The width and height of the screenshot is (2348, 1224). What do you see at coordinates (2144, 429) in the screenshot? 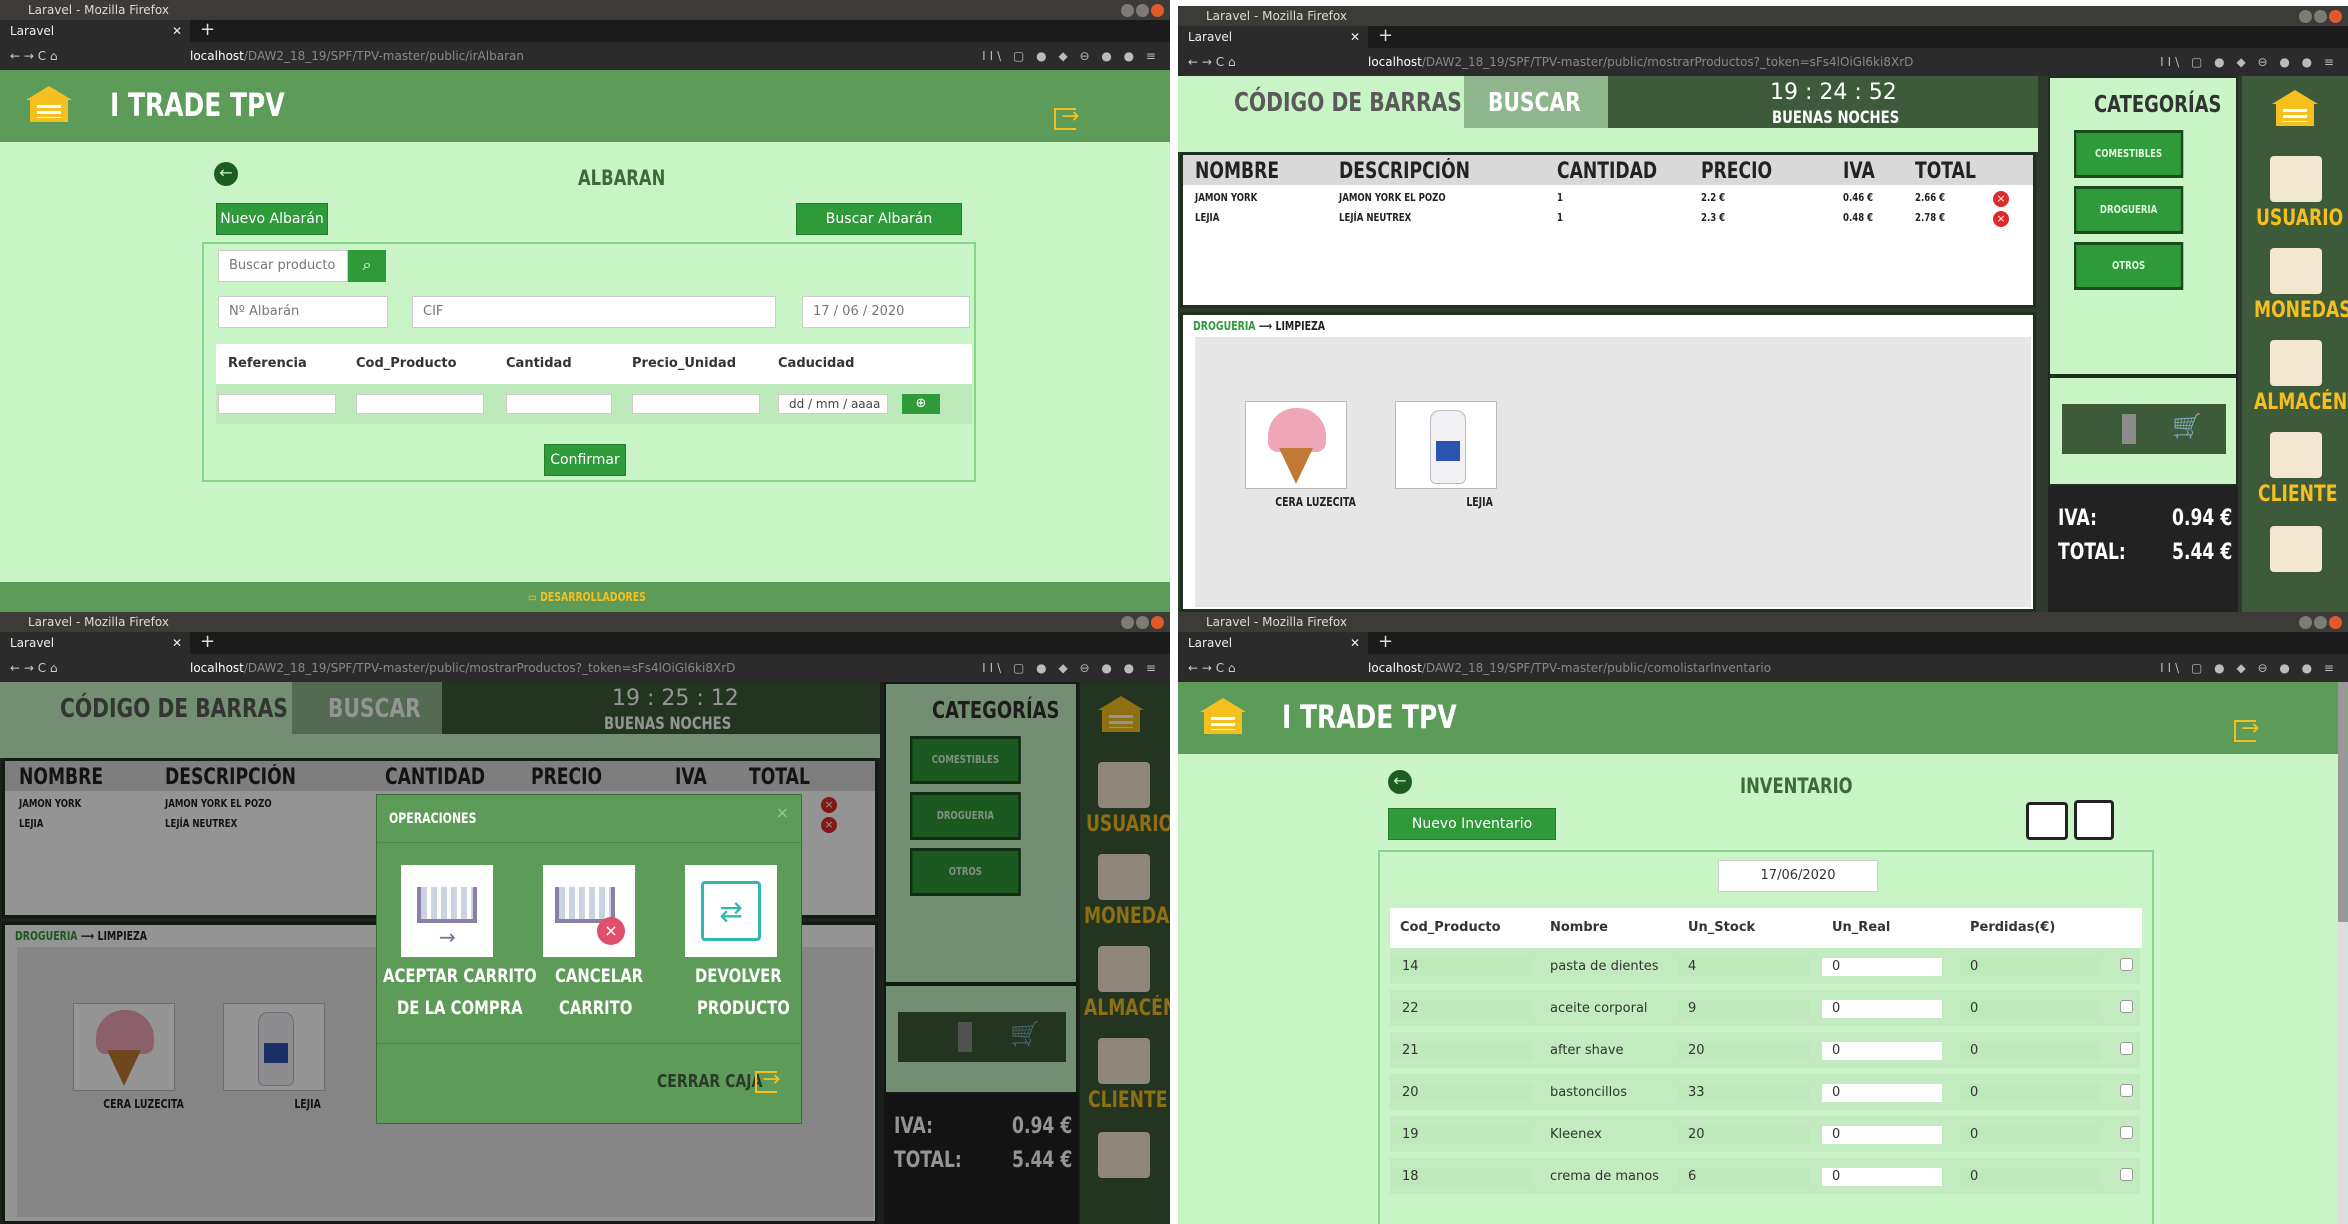
I see `cart-controls: 🛒` at bounding box center [2144, 429].